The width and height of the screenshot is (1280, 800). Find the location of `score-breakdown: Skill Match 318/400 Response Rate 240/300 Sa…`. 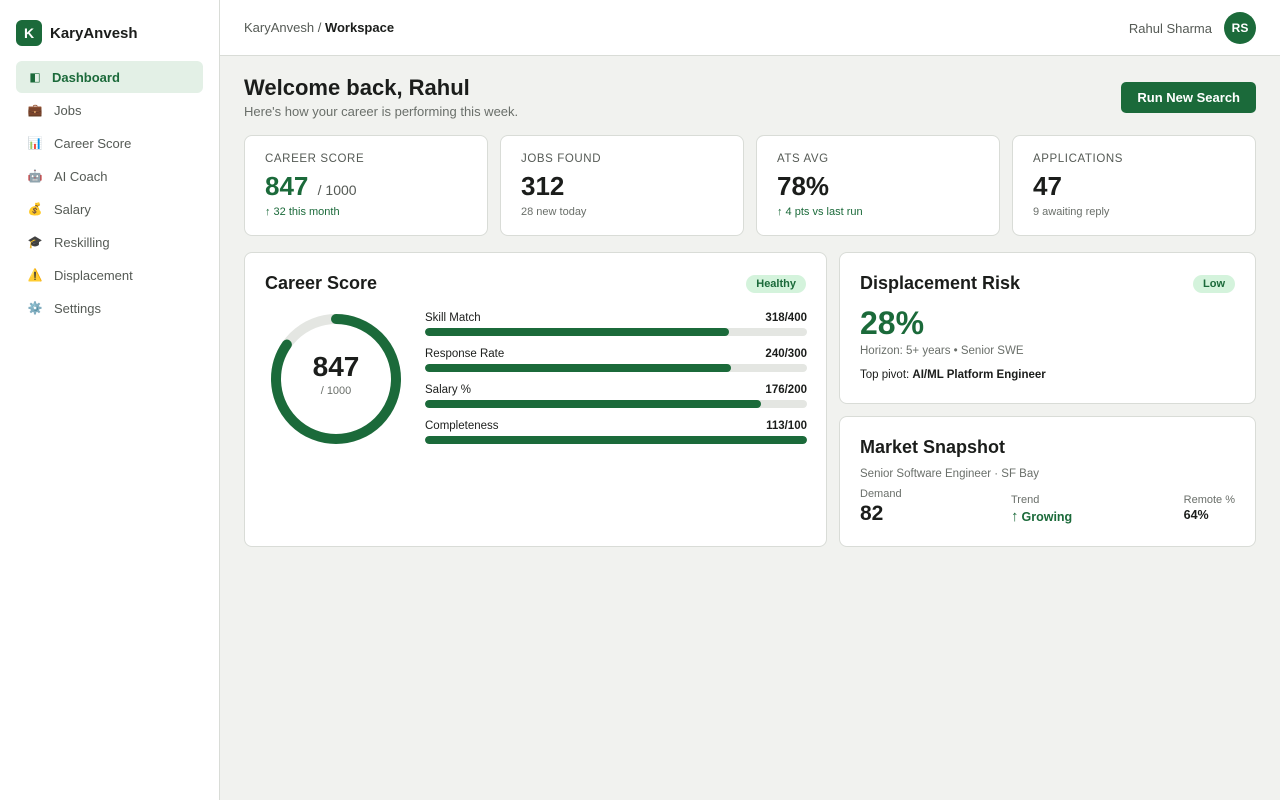

score-breakdown: Skill Match 318/400 Response Rate 240/300 Sa… is located at coordinates (616, 384).